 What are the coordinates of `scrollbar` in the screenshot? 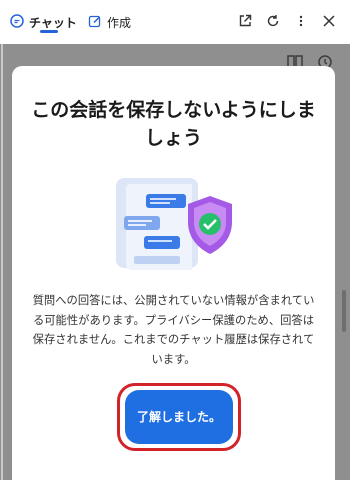 It's located at (344, 311).